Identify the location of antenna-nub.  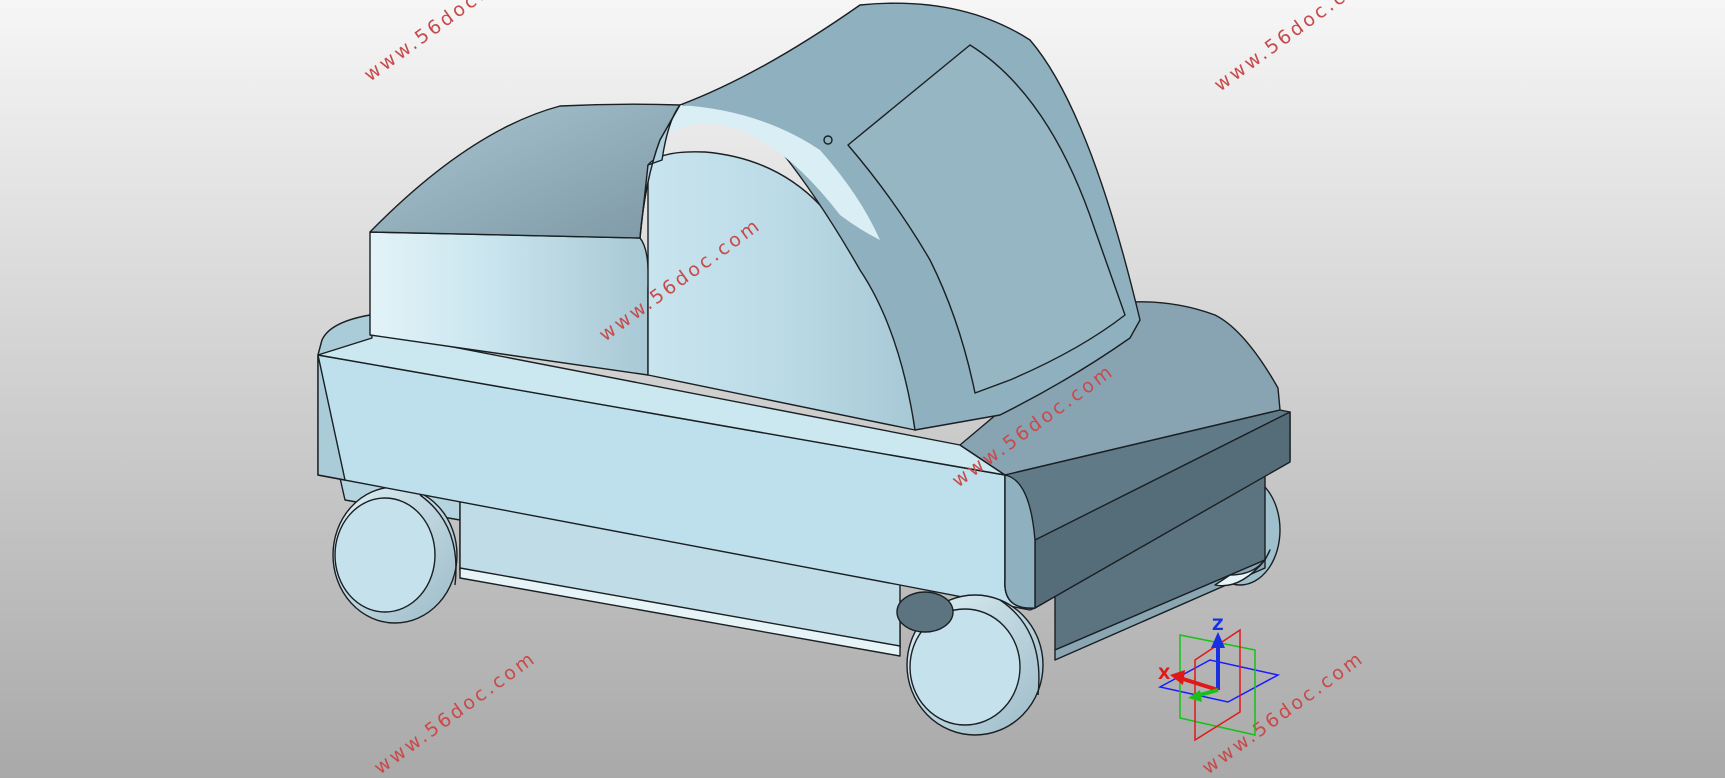
(828, 140).